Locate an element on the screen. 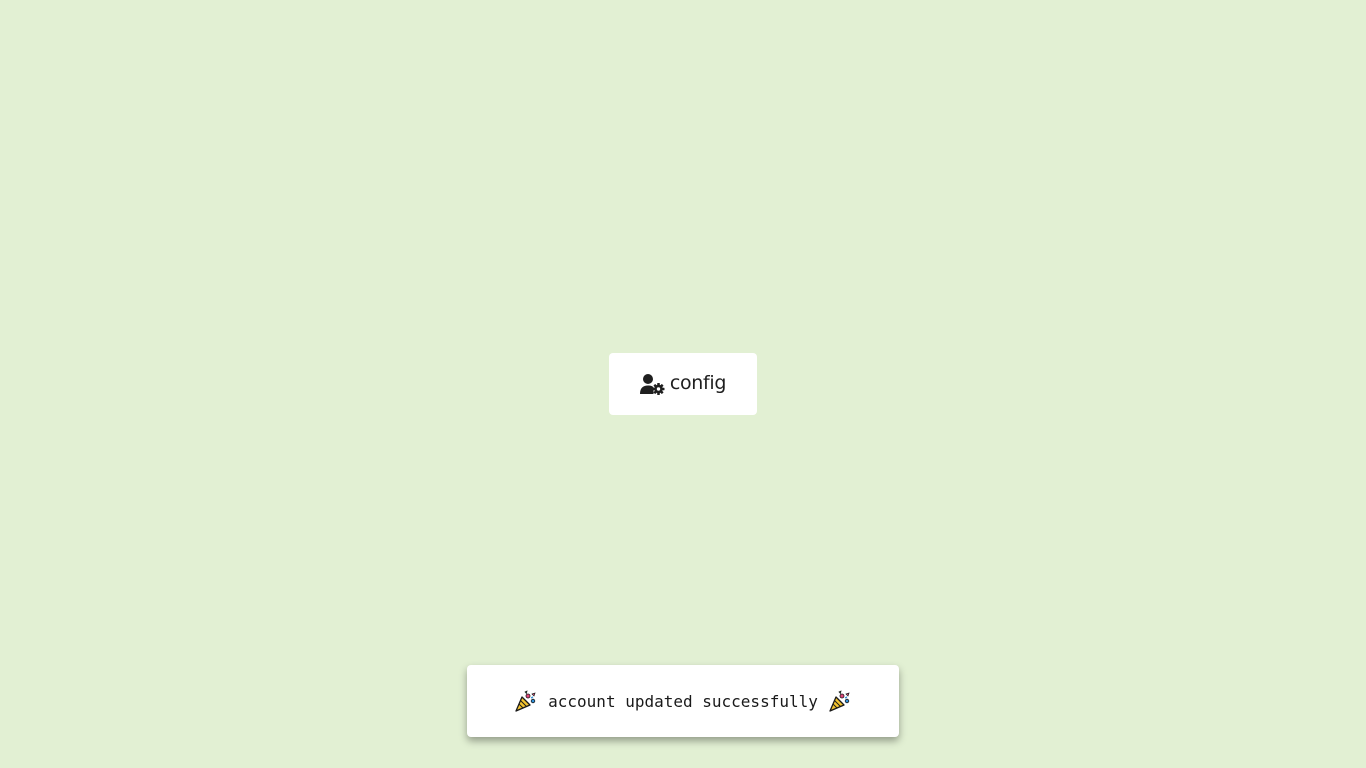  config-button: config is located at coordinates (683, 384).